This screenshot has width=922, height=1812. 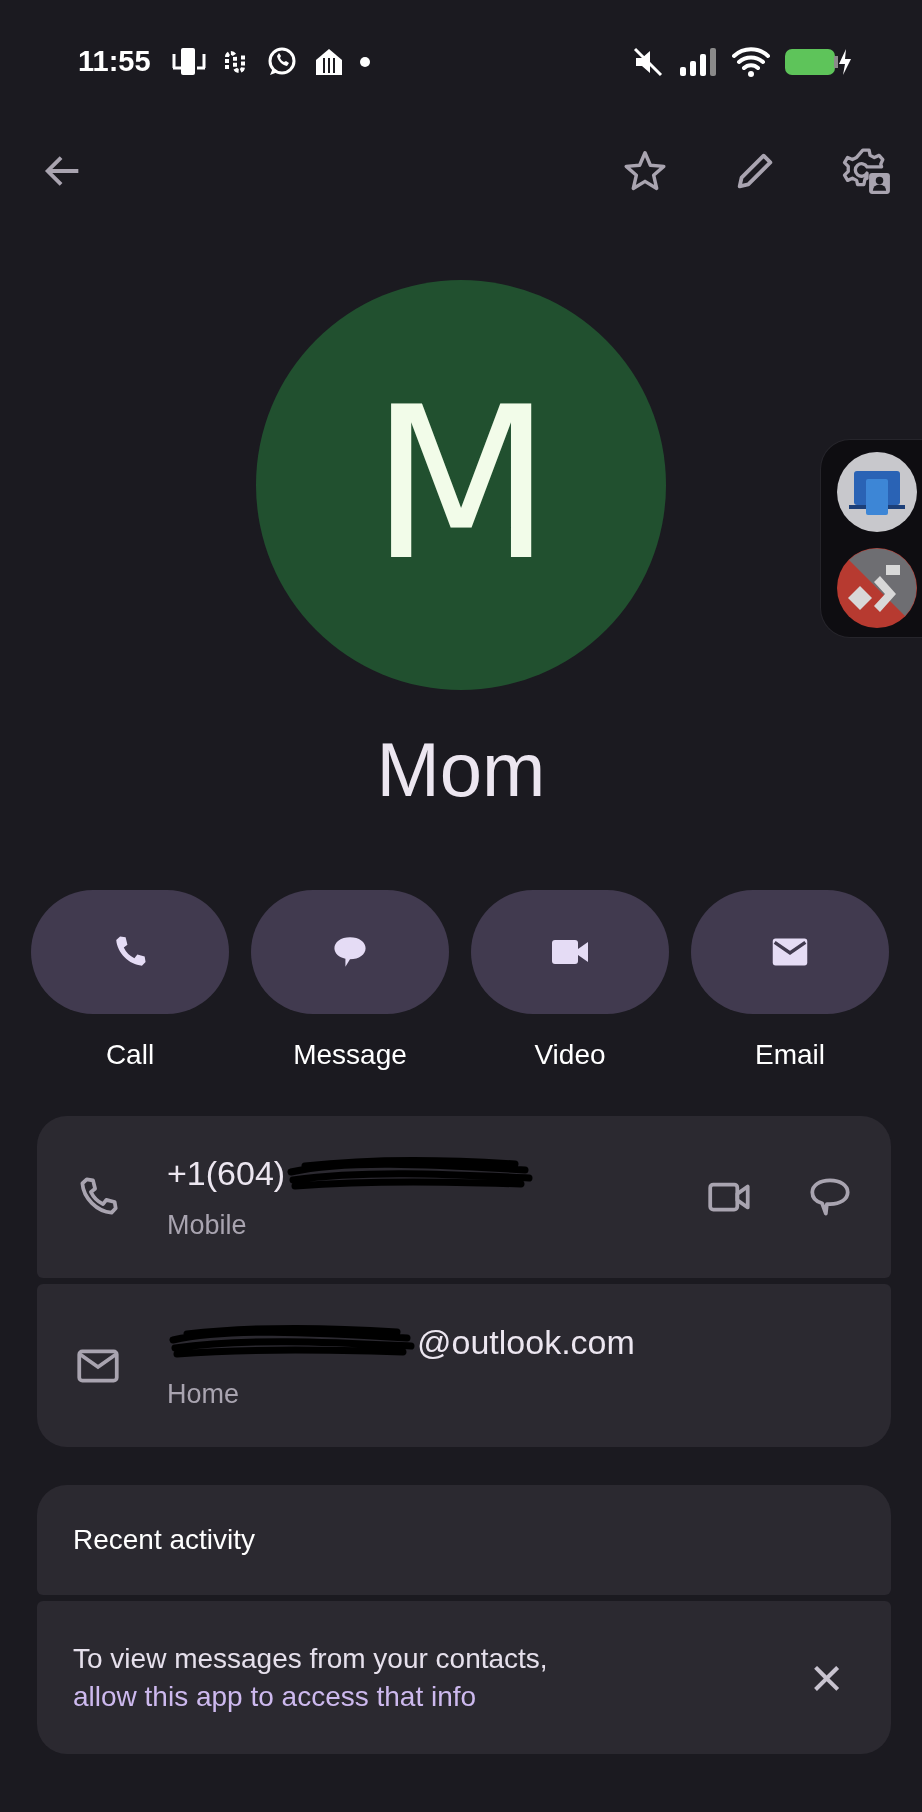 What do you see at coordinates (275, 1696) in the screenshot?
I see `permission-link: allow this app to access that info` at bounding box center [275, 1696].